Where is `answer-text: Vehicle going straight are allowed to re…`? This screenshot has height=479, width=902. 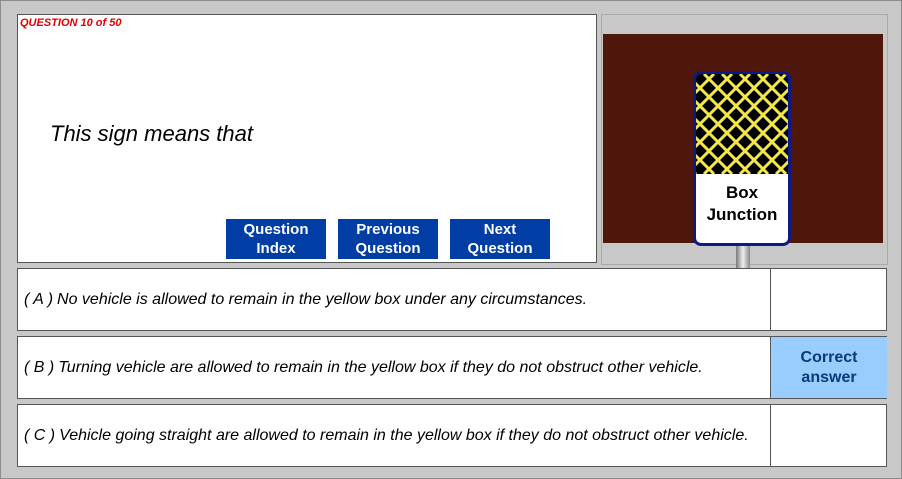 answer-text: Vehicle going straight are allowed to re… is located at coordinates (404, 435).